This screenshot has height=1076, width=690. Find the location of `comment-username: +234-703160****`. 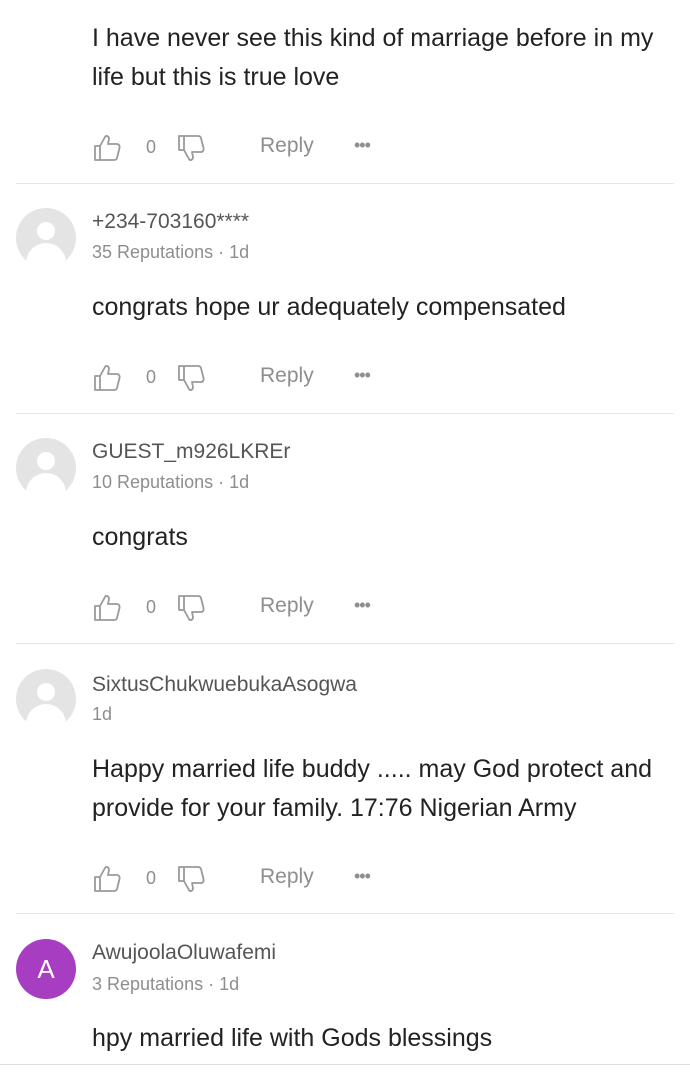

comment-username: +234-703160**** is located at coordinates (170, 222).